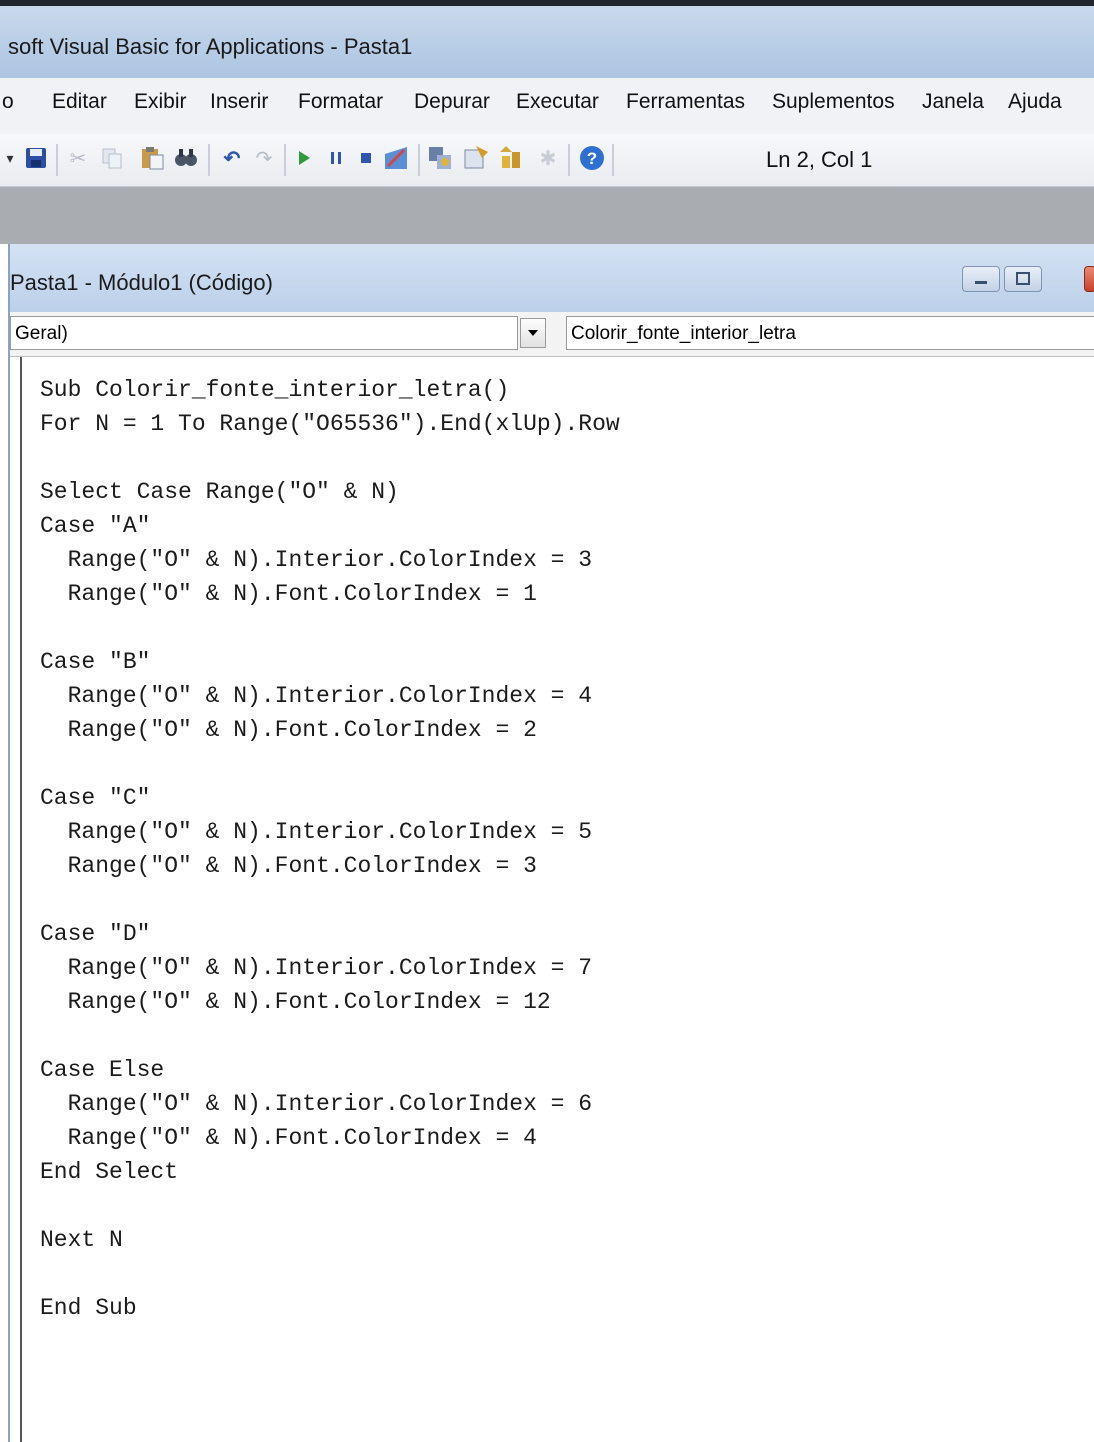 The height and width of the screenshot is (1442, 1094). What do you see at coordinates (981, 279) in the screenshot?
I see `minimize-button` at bounding box center [981, 279].